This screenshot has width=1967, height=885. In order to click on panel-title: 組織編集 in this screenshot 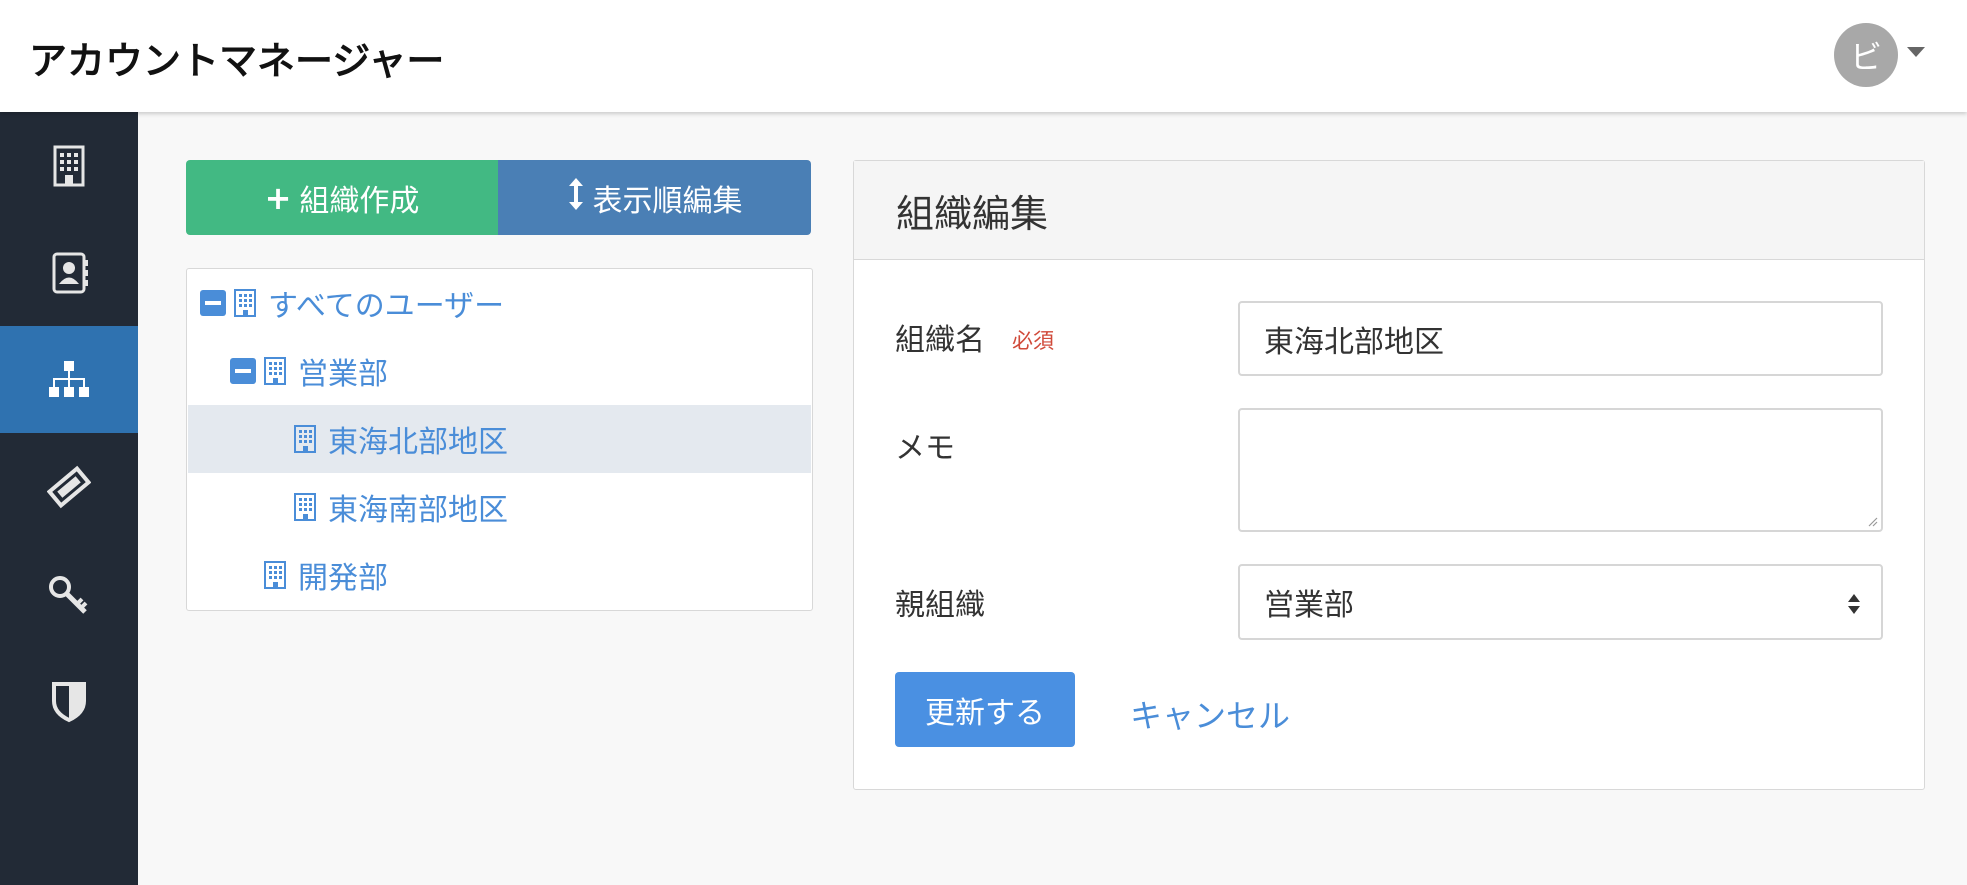, I will do `click(972, 214)`.